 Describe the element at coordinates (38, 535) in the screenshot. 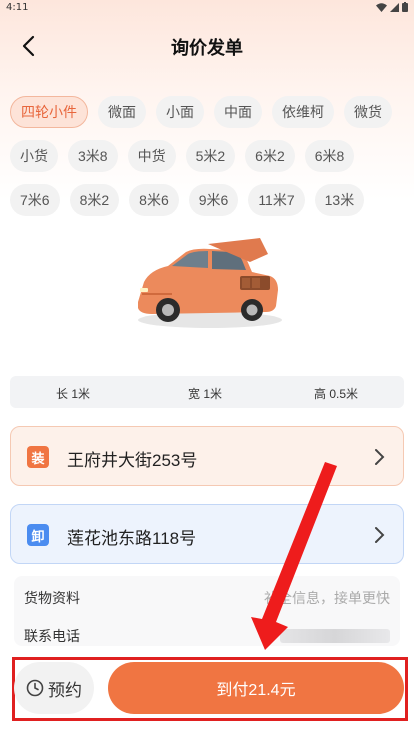

I see `unload-badge: 卸` at that location.